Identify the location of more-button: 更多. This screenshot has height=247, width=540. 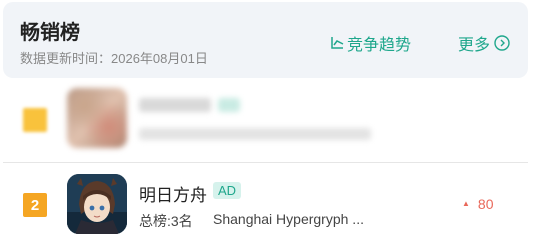
(484, 43).